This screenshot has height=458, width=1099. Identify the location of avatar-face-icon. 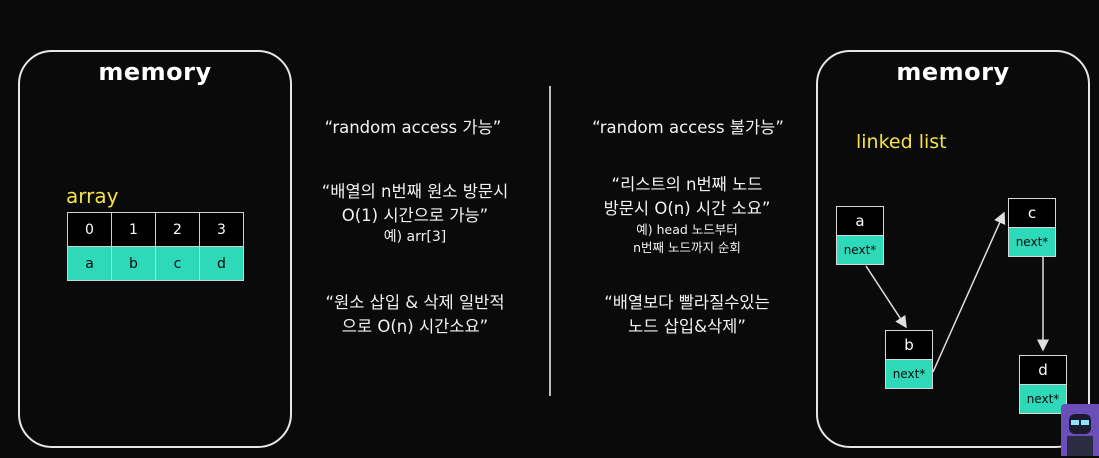
(1080, 435).